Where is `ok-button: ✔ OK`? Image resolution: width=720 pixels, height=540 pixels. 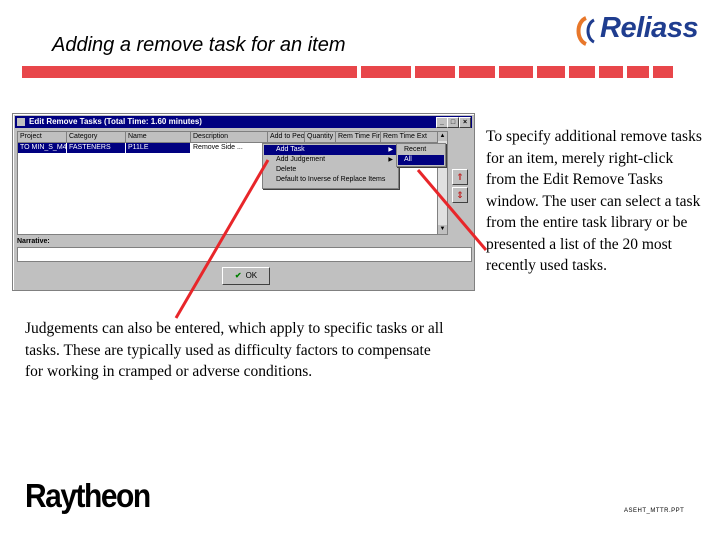
ok-button: ✔ OK is located at coordinates (246, 276).